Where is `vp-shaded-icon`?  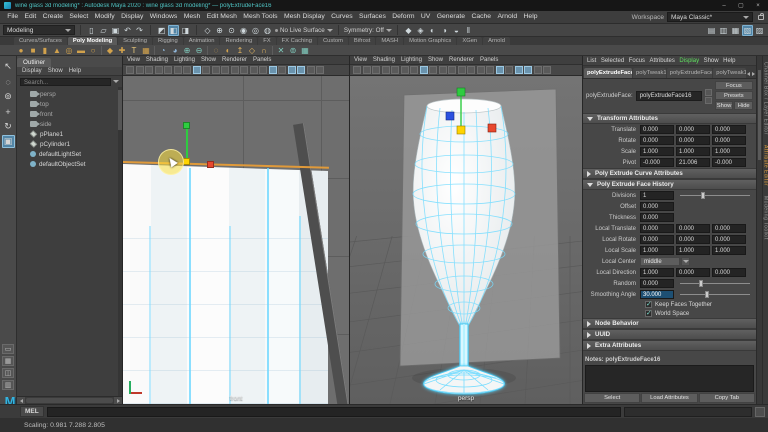 vp-shaded-icon is located at coordinates (499, 70).